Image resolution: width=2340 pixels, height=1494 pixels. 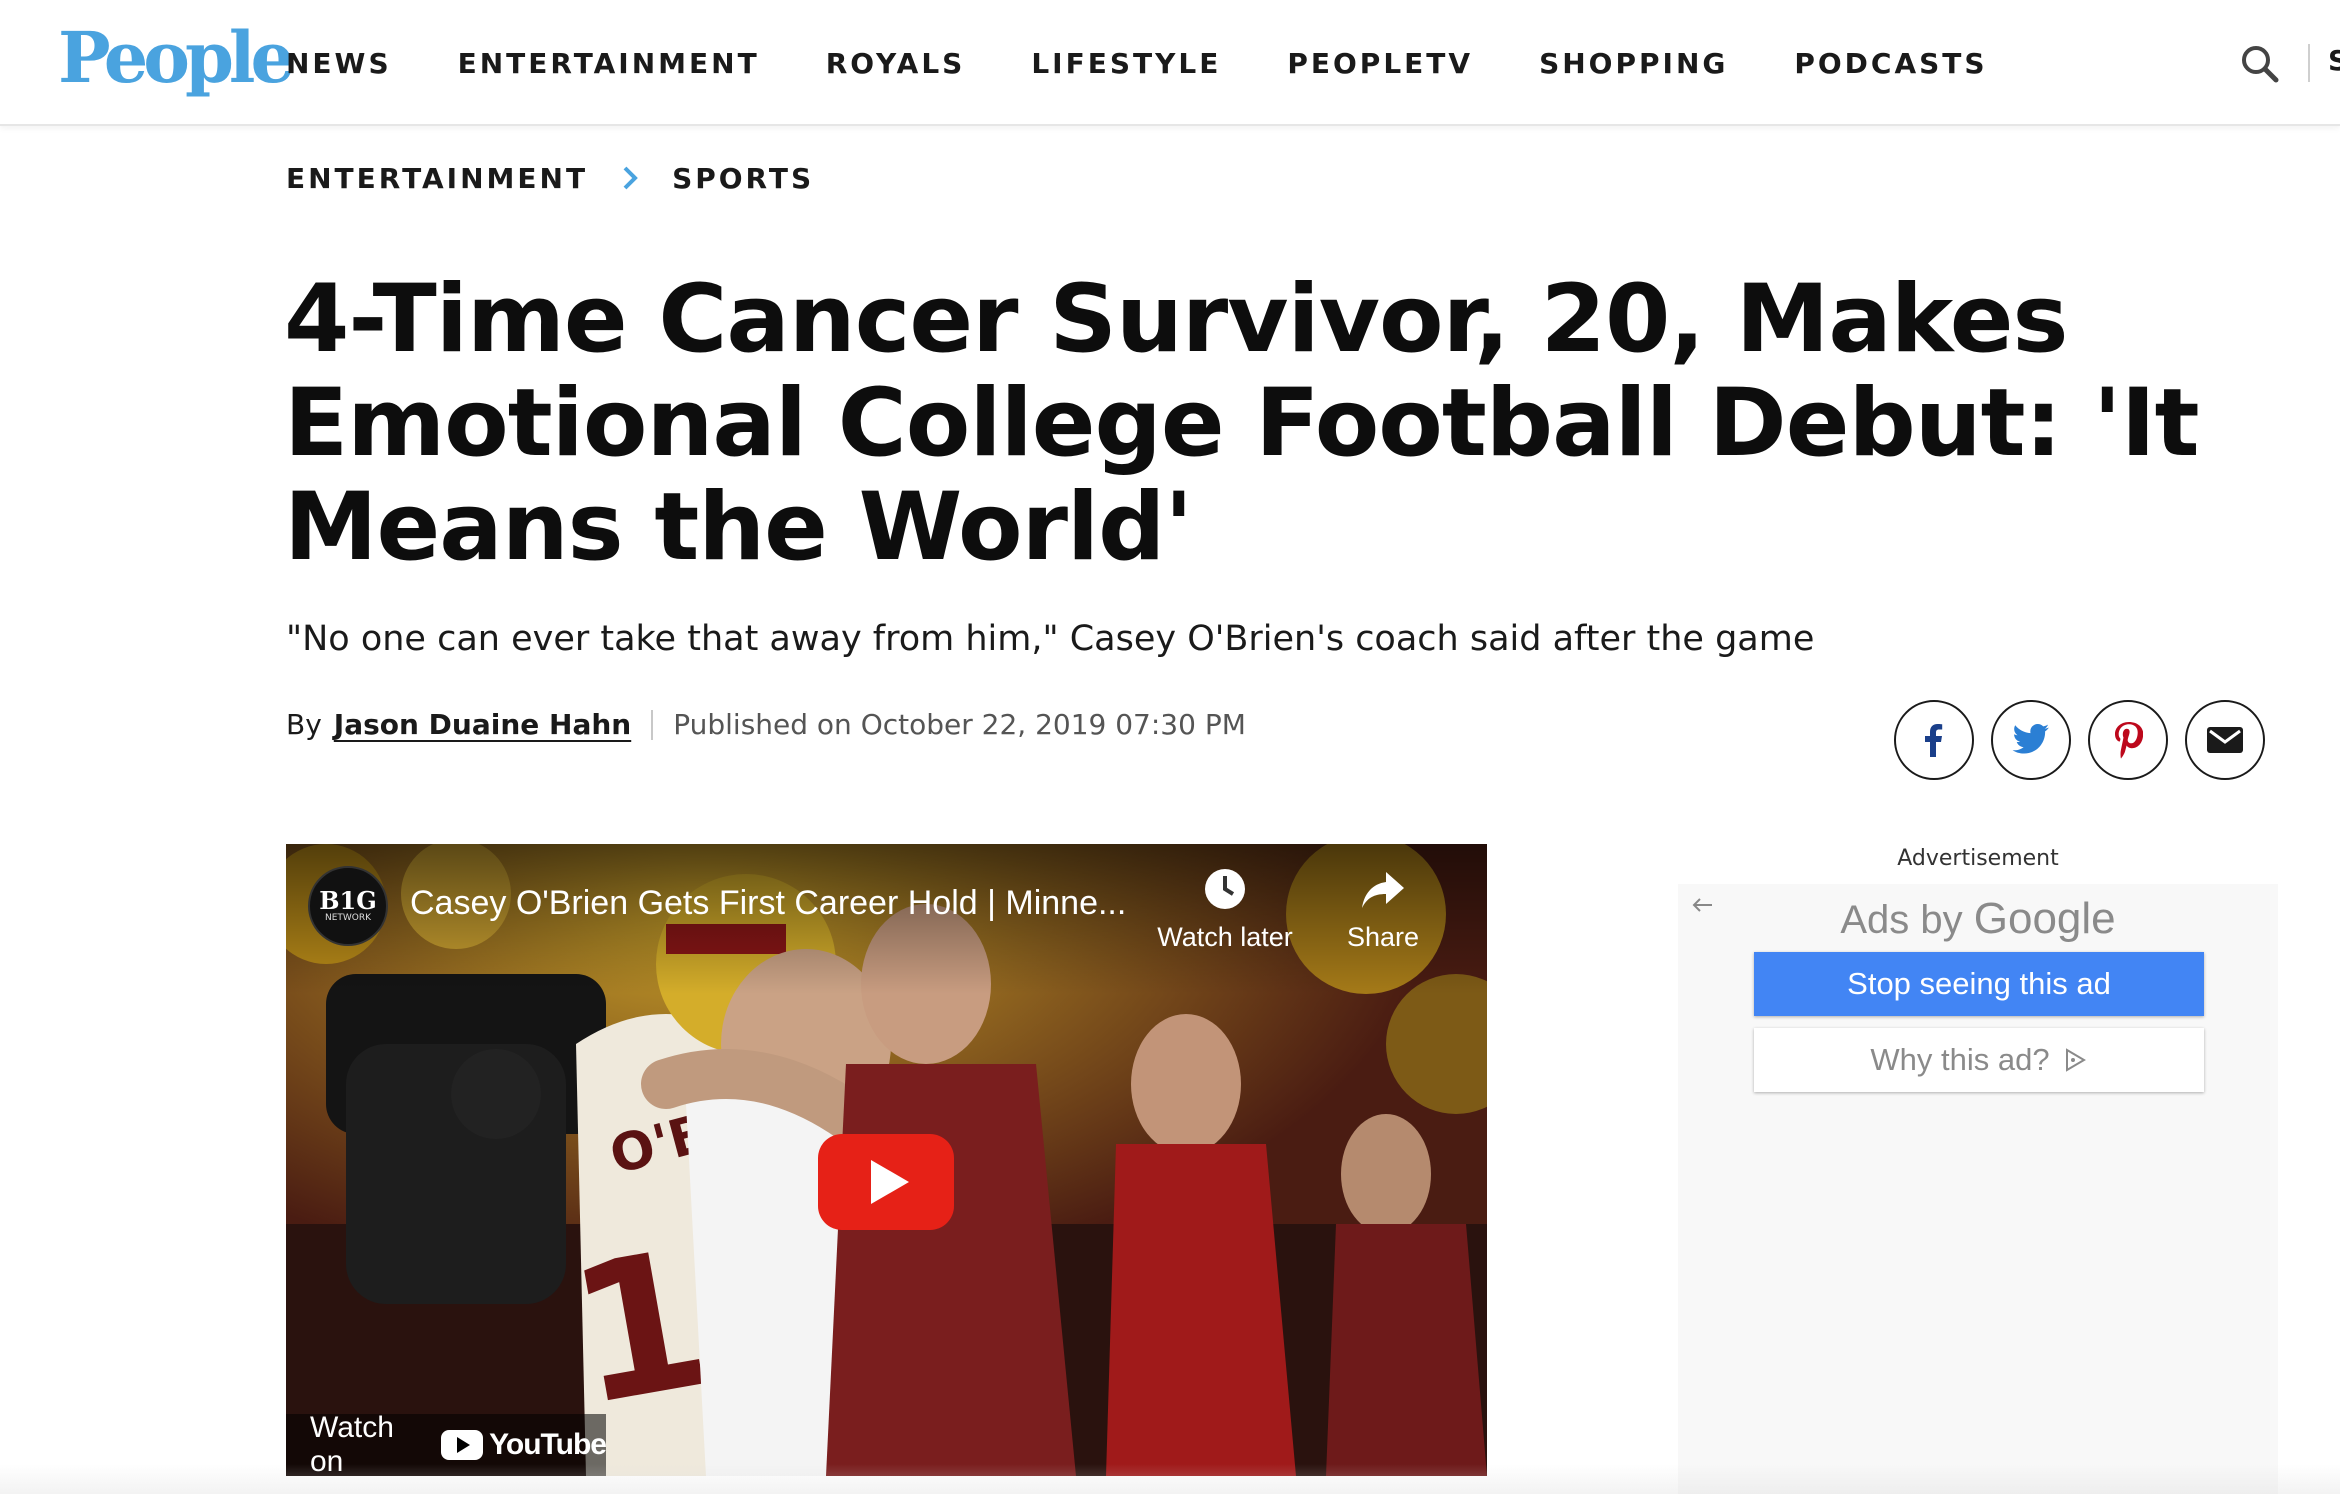 I want to click on breadcrumb-sports: SPORTS, so click(x=743, y=178).